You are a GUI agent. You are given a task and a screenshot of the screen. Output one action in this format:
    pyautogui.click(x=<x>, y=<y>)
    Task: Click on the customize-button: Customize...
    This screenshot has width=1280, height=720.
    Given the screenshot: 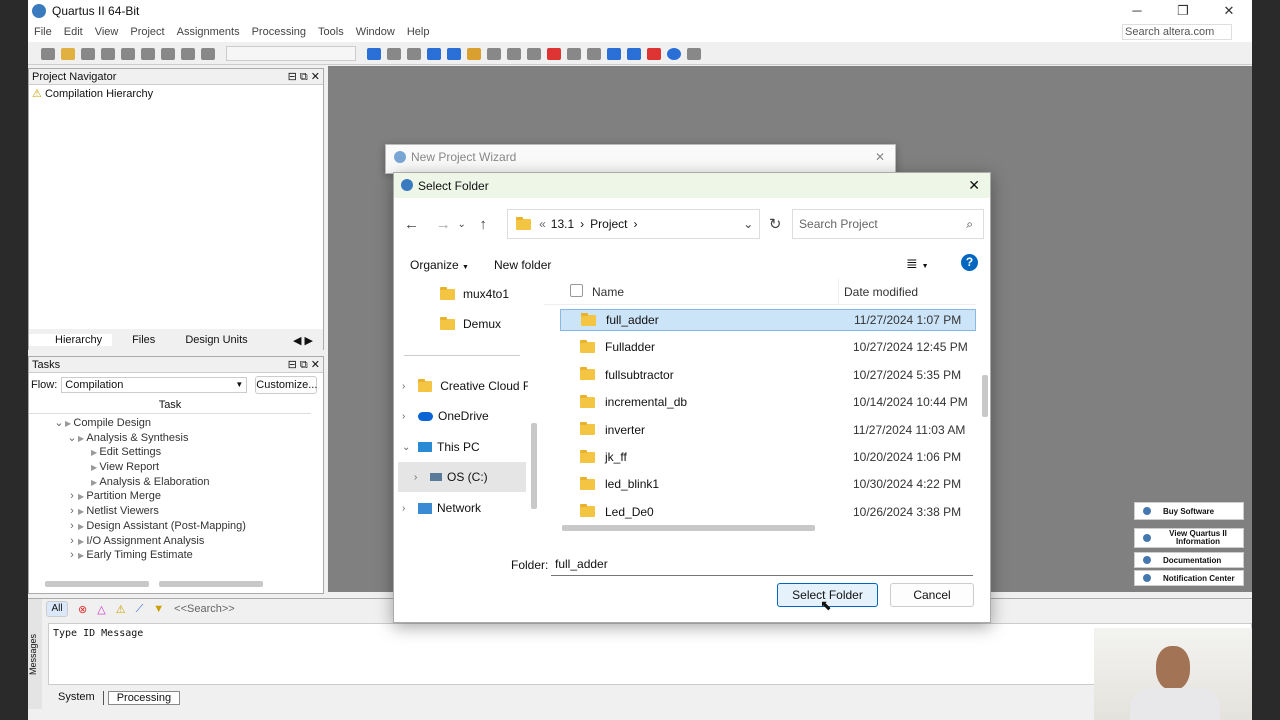 What is the action you would take?
    pyautogui.click(x=286, y=385)
    